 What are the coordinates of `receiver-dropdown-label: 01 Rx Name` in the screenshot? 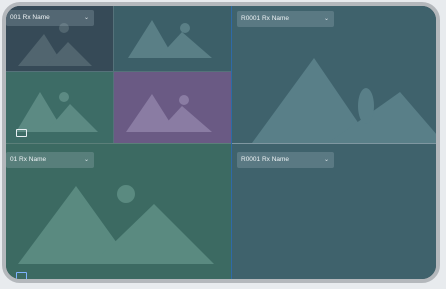 It's located at (28, 159).